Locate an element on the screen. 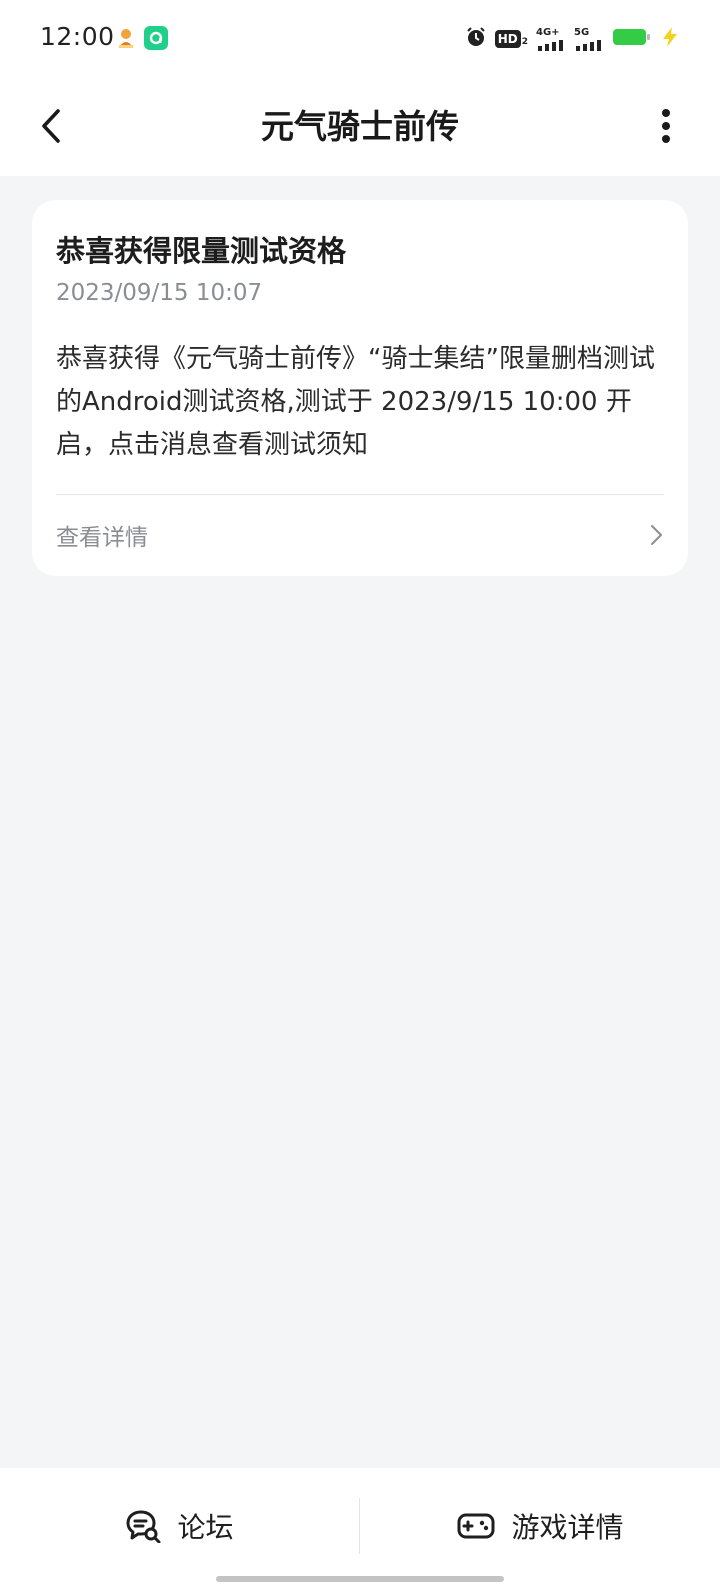  signal-icon-2: 5G is located at coordinates (589, 39).